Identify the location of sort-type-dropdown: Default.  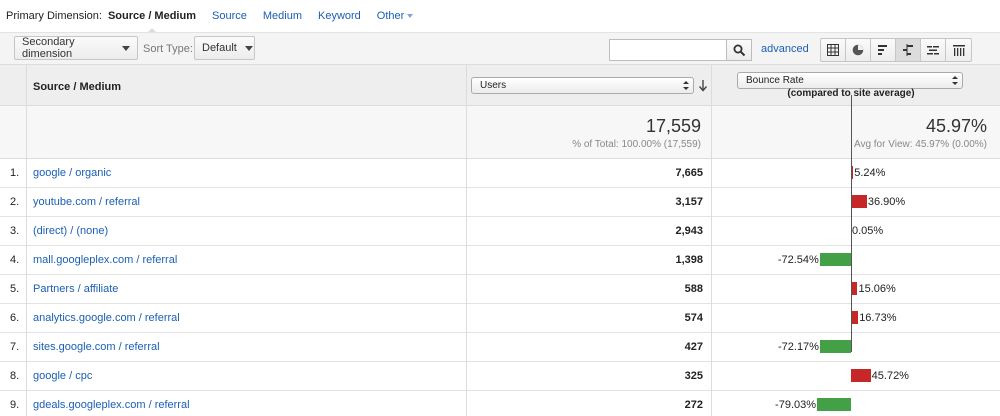
(224, 48).